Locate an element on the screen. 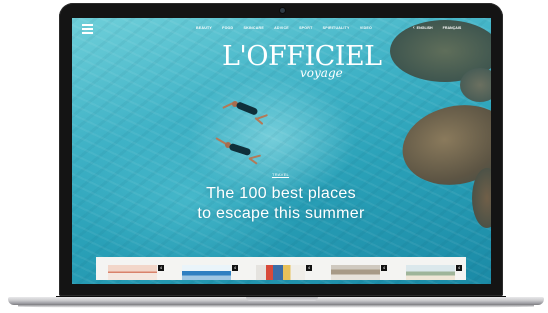 The width and height of the screenshot is (548, 313). nav-link-food: FOOD is located at coordinates (227, 28).